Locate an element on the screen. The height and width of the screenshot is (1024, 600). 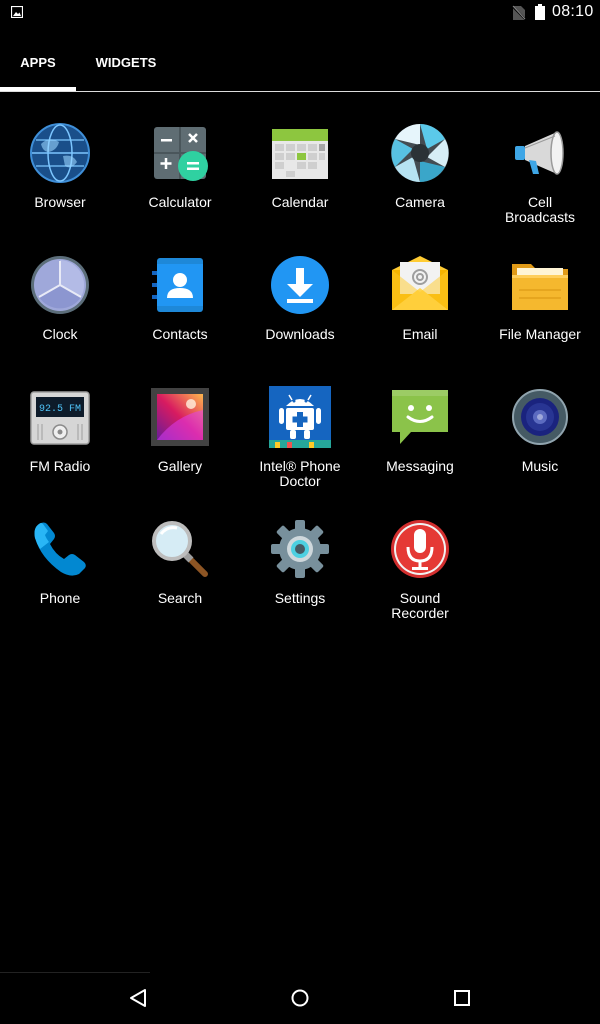
app-gallery: Gallery is located at coordinates (180, 448).